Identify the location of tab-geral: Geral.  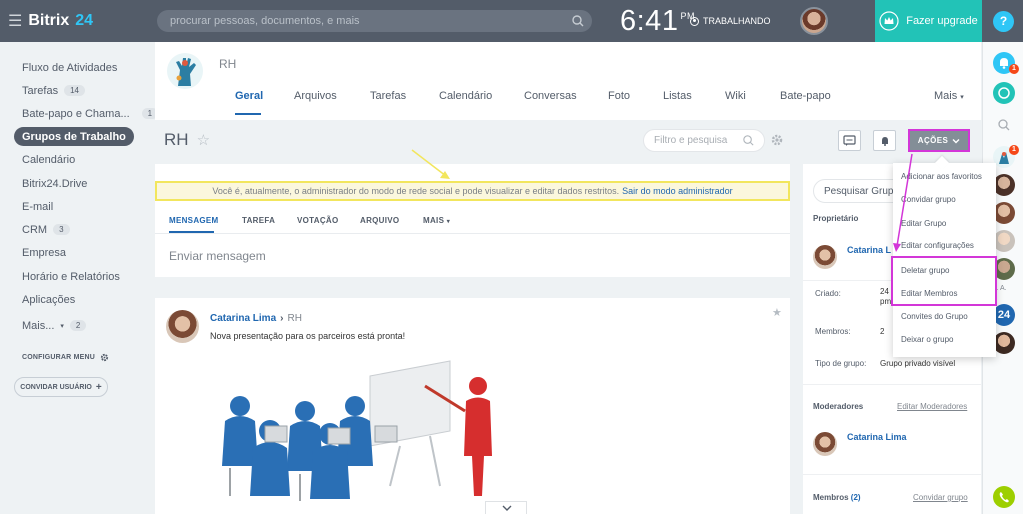
(249, 96).